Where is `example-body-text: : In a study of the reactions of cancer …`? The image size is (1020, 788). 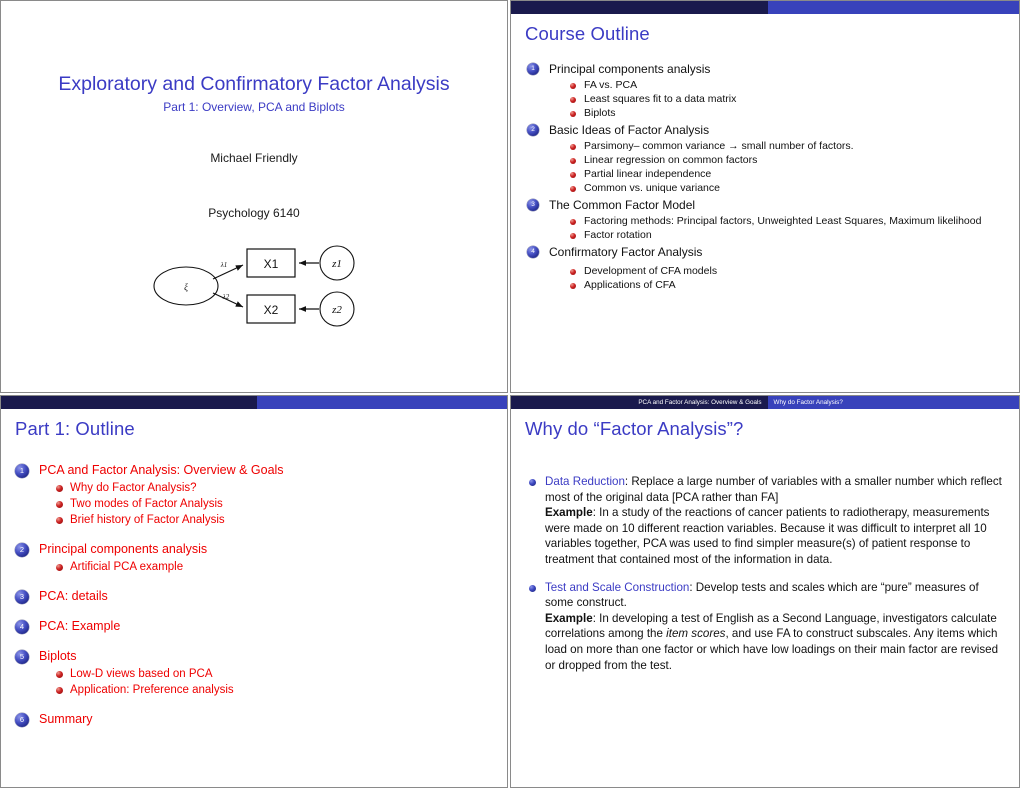 example-body-text: : In a study of the reactions of cancer … is located at coordinates (767, 536).